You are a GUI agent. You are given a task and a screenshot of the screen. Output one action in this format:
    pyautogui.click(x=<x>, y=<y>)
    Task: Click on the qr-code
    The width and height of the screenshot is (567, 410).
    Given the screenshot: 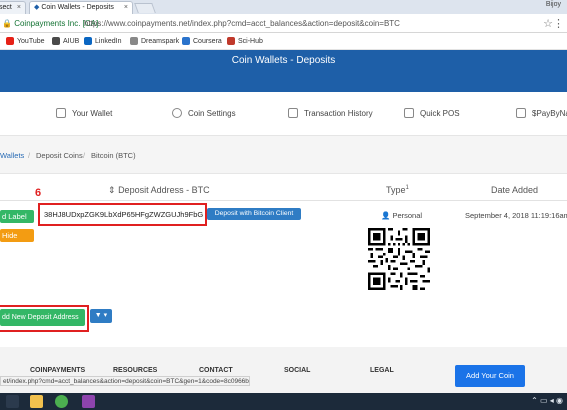 What is the action you would take?
    pyautogui.click(x=399, y=259)
    